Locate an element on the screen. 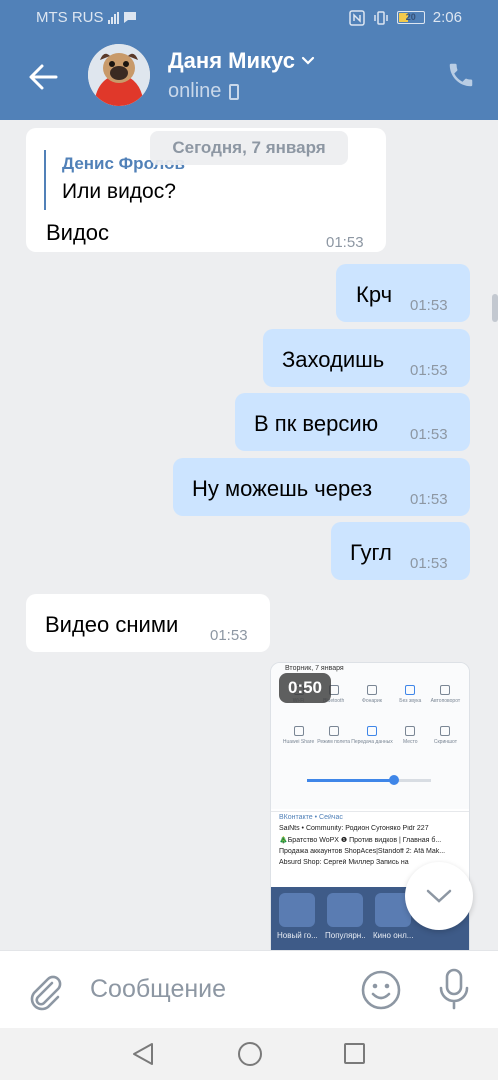  qs-label: Место is located at coordinates (410, 742).